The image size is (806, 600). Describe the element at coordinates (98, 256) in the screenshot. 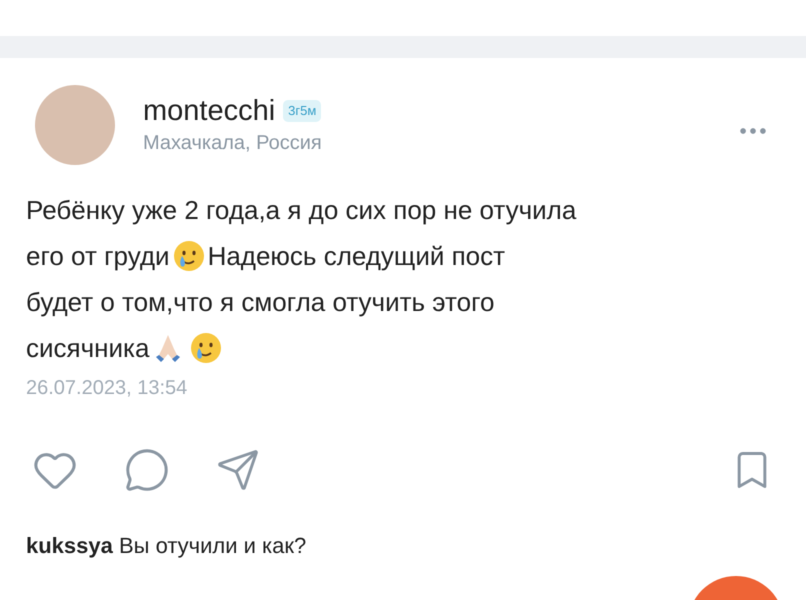

I see `post-text: его от груди` at that location.